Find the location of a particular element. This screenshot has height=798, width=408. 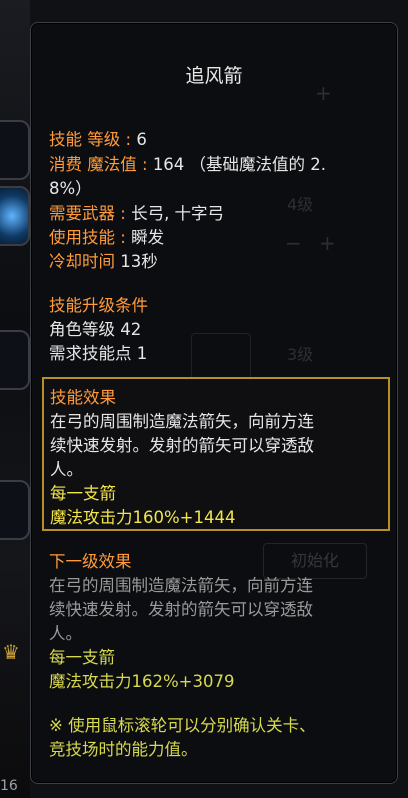

next-effect-desc: 人。 is located at coordinates (65, 633).